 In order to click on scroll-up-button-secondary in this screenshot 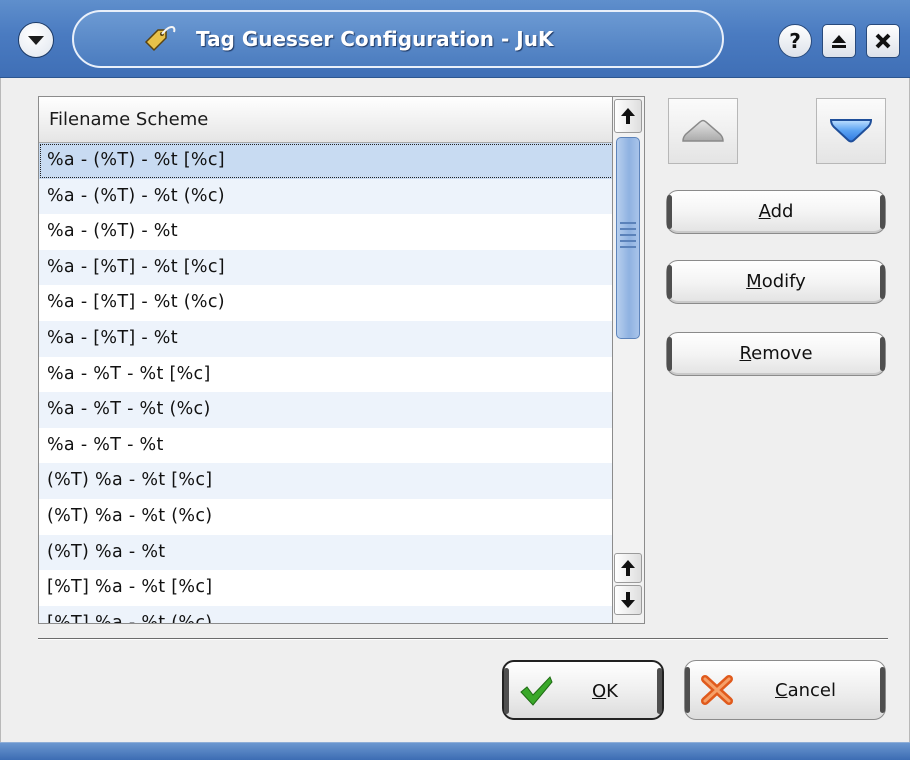, I will do `click(628, 568)`.